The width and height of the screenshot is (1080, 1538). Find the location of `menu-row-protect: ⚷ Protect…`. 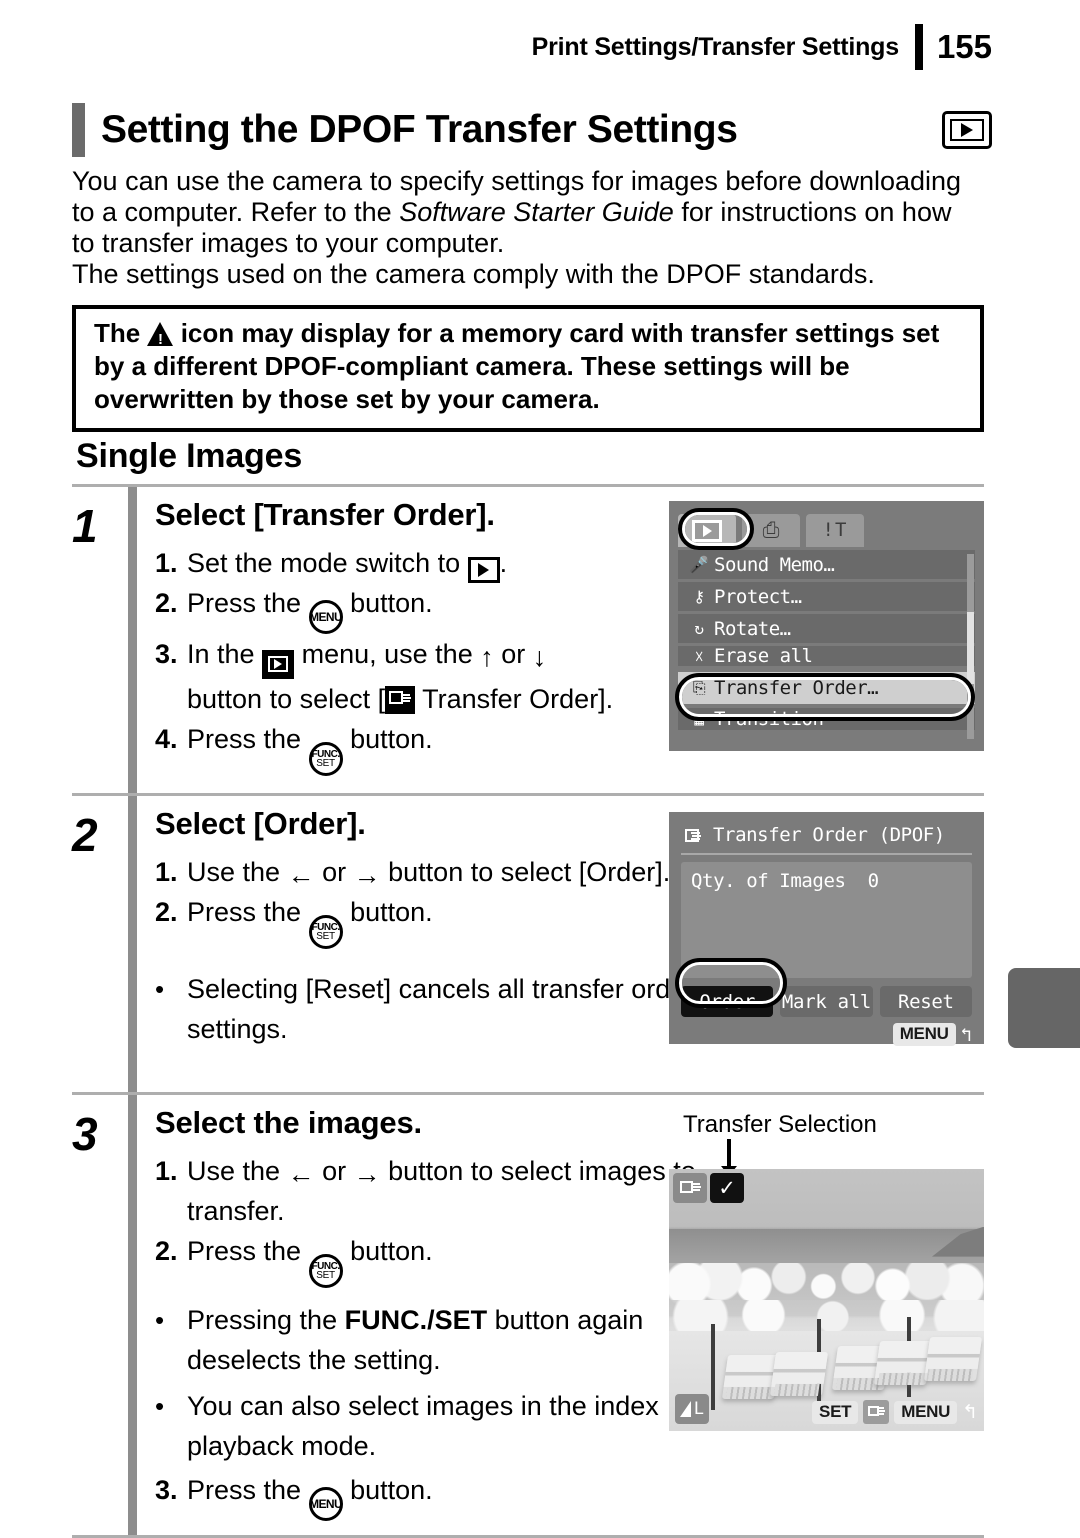

menu-row-protect: ⚷ Protect… is located at coordinates (826, 596).